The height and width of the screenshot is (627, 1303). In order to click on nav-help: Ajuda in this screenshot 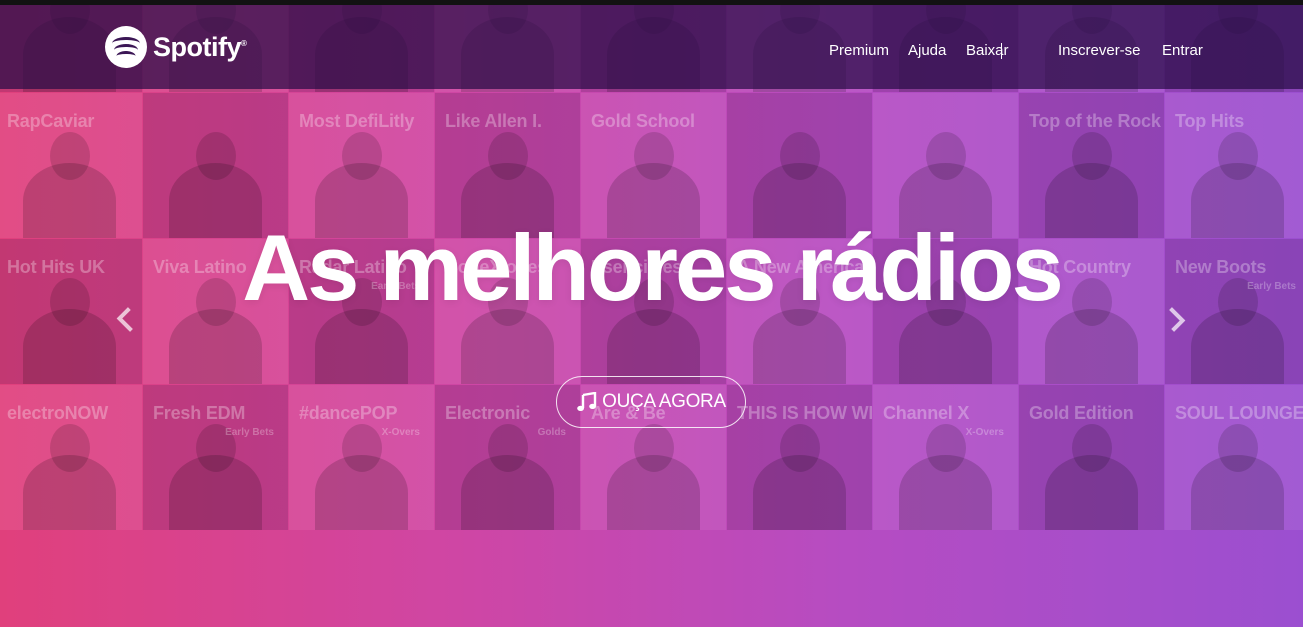, I will do `click(927, 50)`.